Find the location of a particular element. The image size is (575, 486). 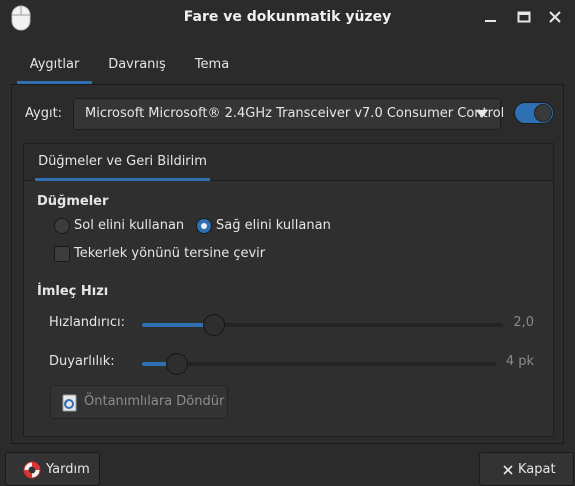

reset-defaults-button: Öntanımlılara Döndür is located at coordinates (139, 402).